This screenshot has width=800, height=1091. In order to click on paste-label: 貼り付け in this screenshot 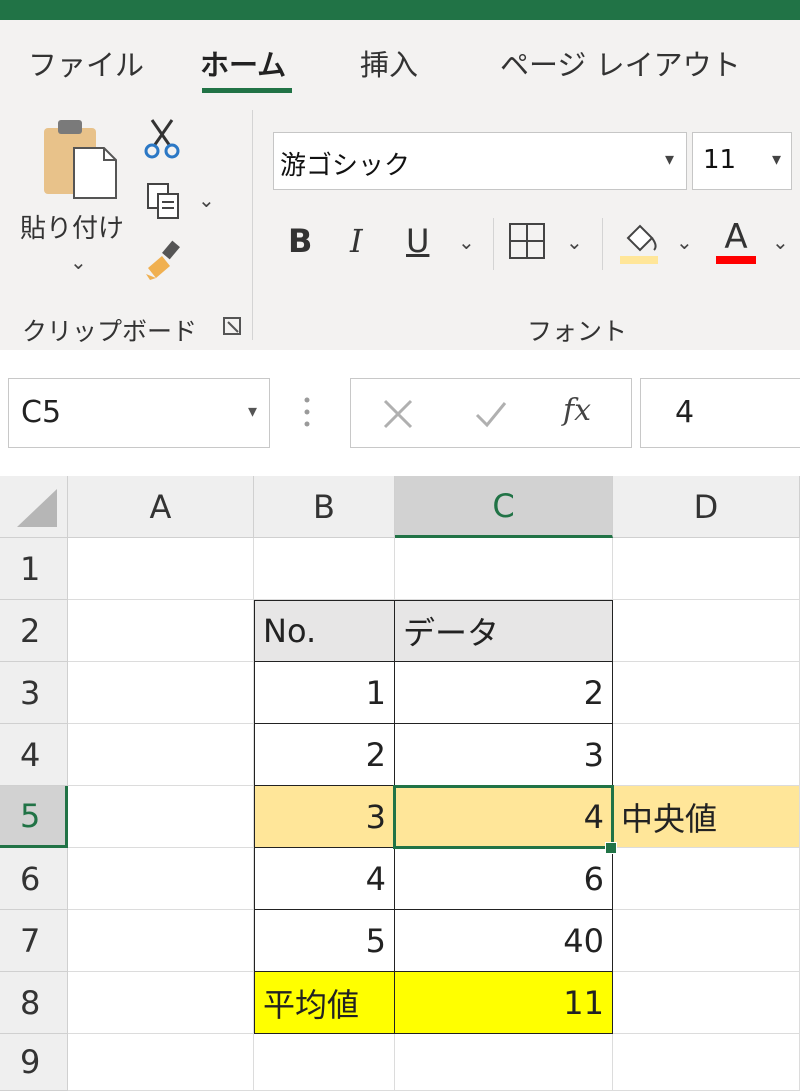, I will do `click(72, 226)`.